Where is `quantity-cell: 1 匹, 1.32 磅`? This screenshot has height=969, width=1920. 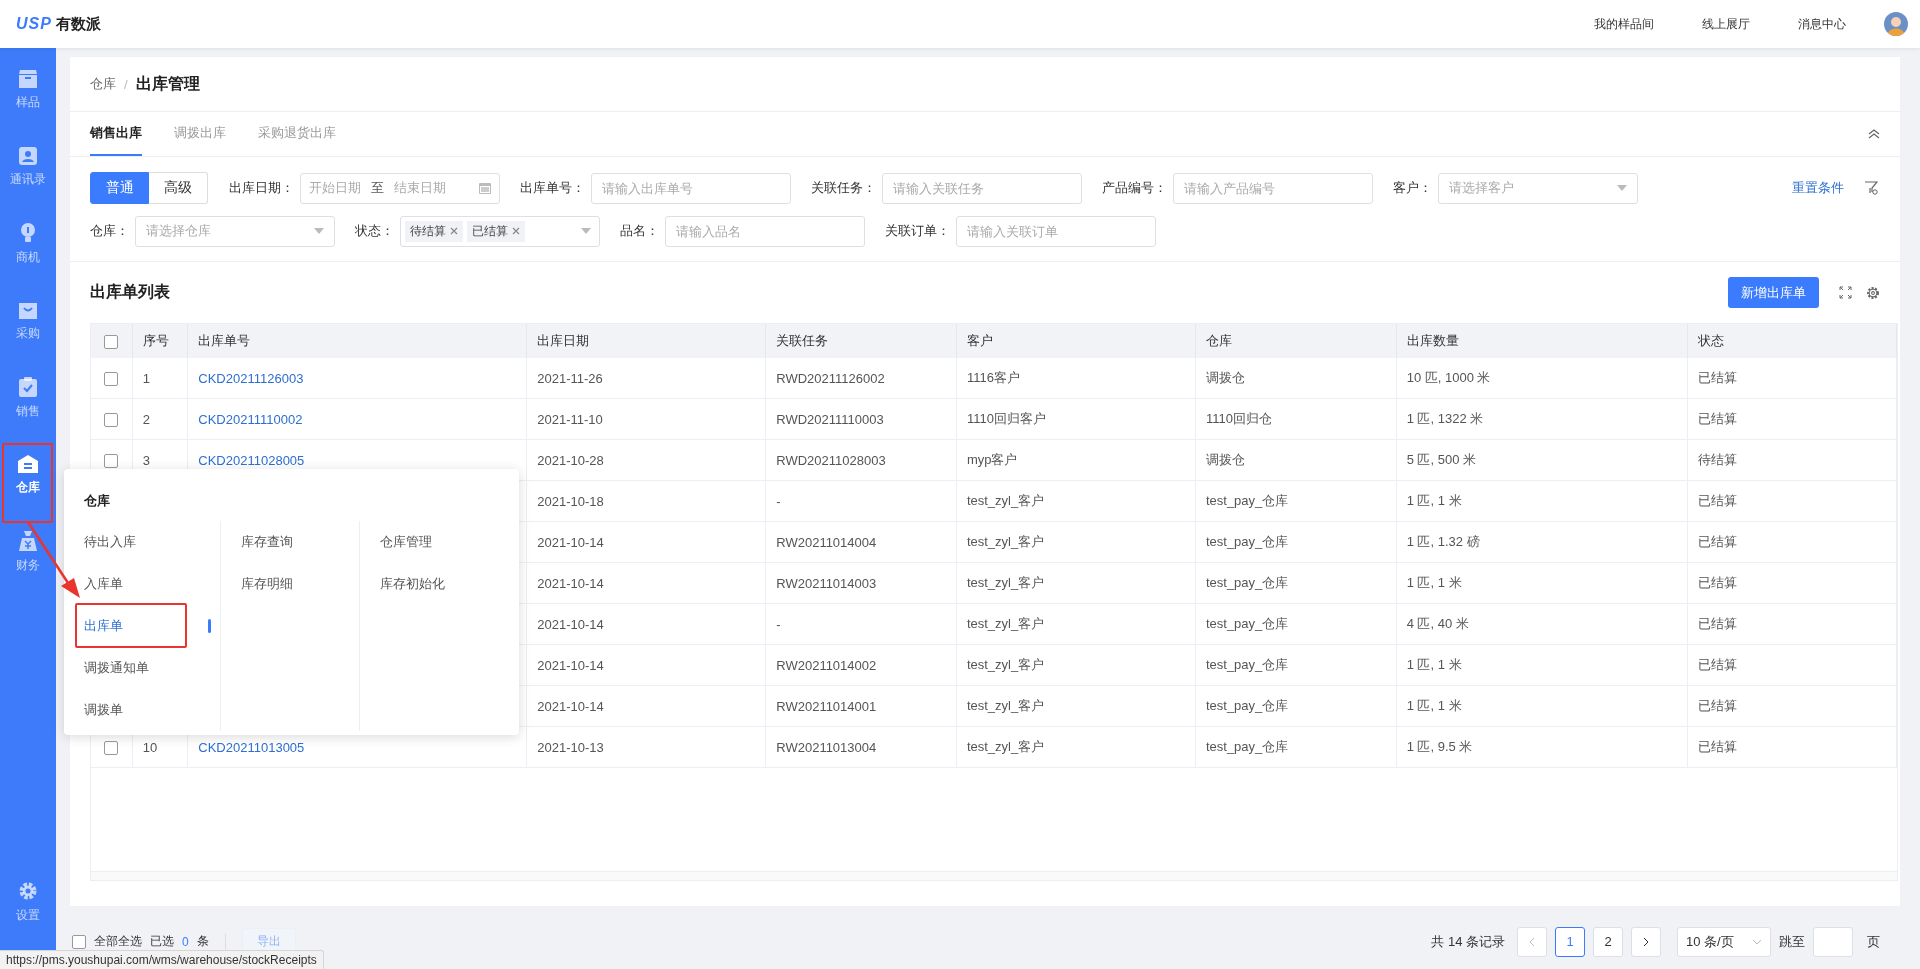 quantity-cell: 1 匹, 1.32 磅 is located at coordinates (1443, 541).